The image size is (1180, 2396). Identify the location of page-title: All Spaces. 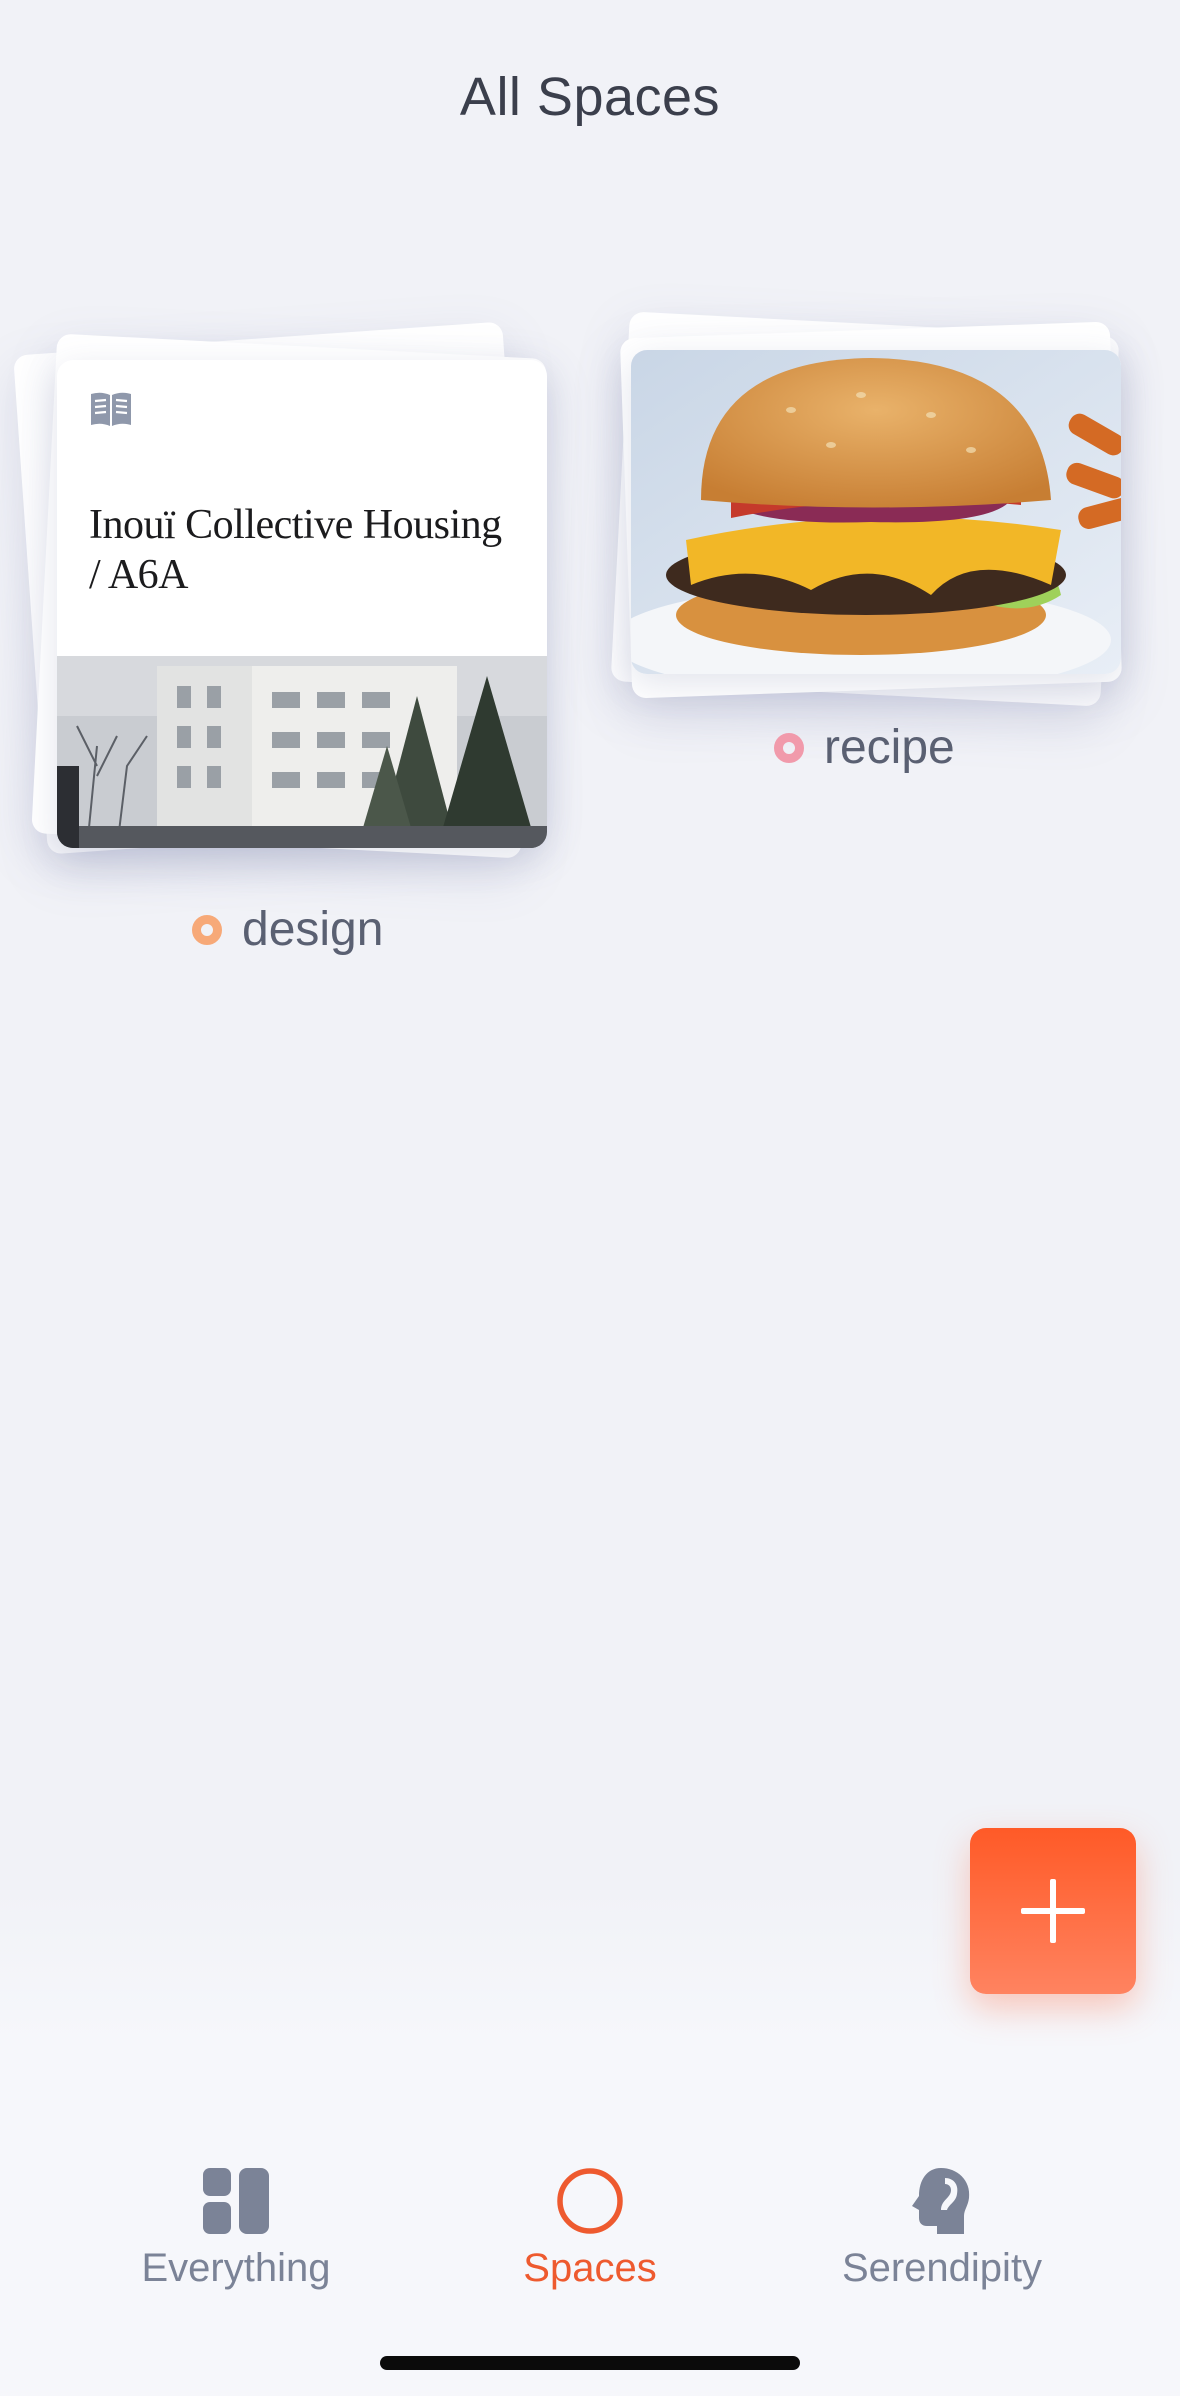
(590, 97).